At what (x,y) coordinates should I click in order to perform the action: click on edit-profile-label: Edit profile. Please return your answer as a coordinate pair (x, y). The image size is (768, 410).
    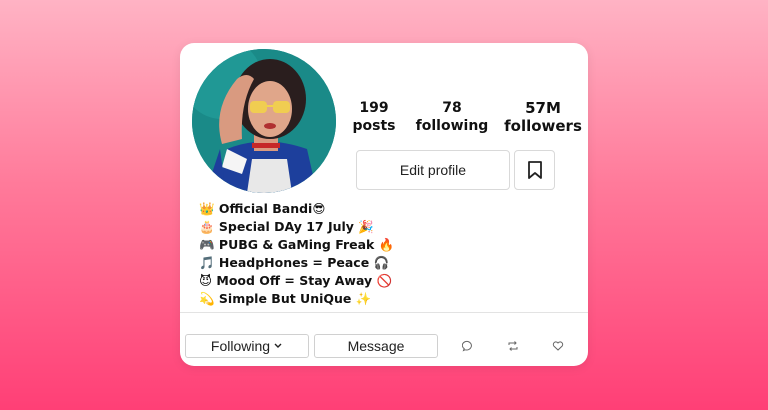
    Looking at the image, I should click on (433, 170).